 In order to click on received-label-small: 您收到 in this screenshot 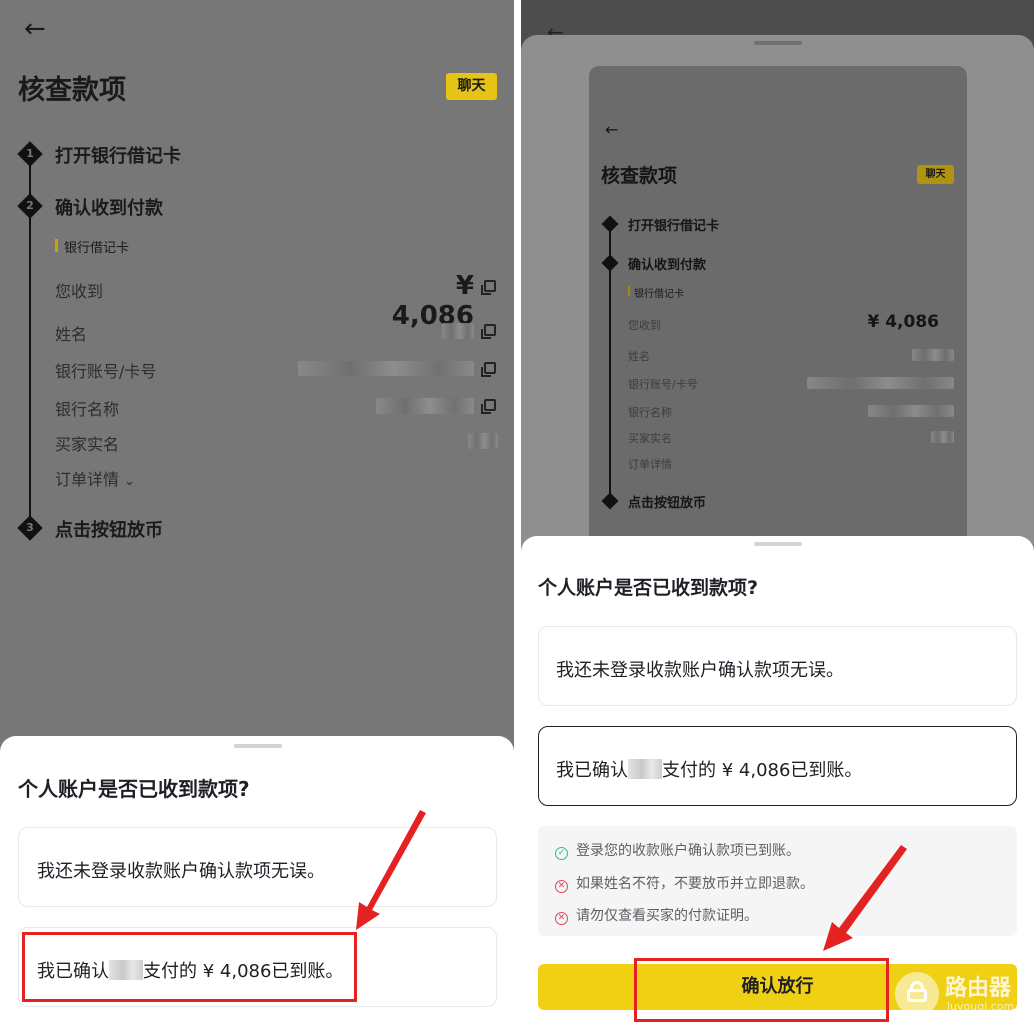, I will do `click(644, 325)`.